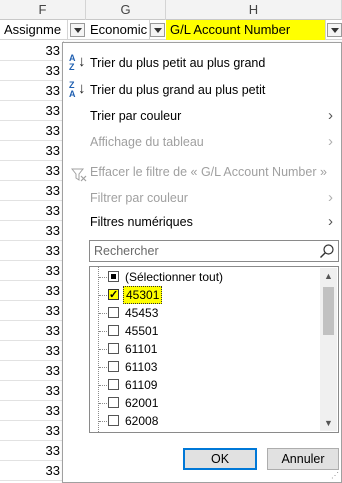  I want to click on list-scrollbar: ▲ ▼, so click(328, 349).